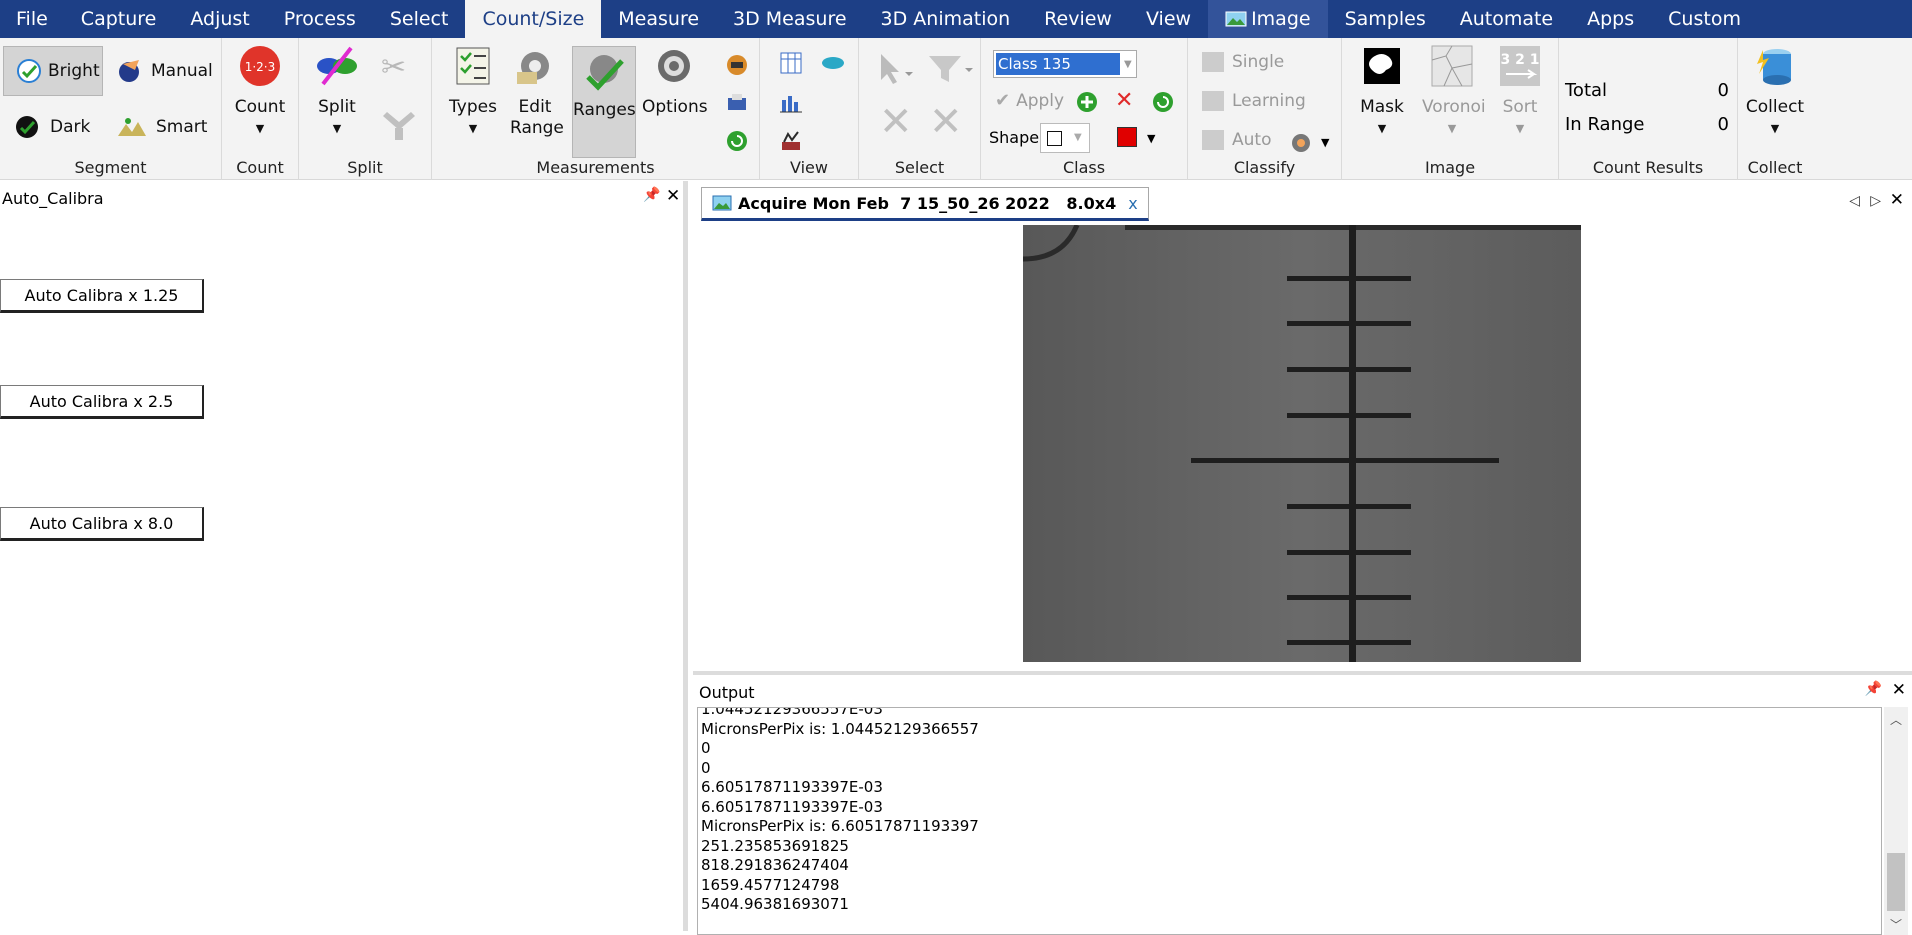  What do you see at coordinates (1454, 91) in the screenshot?
I see `voronoi-button: Voronoi ▼` at bounding box center [1454, 91].